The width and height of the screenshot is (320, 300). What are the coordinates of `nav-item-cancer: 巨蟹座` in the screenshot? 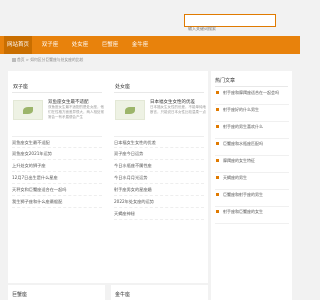 It's located at (110, 45).